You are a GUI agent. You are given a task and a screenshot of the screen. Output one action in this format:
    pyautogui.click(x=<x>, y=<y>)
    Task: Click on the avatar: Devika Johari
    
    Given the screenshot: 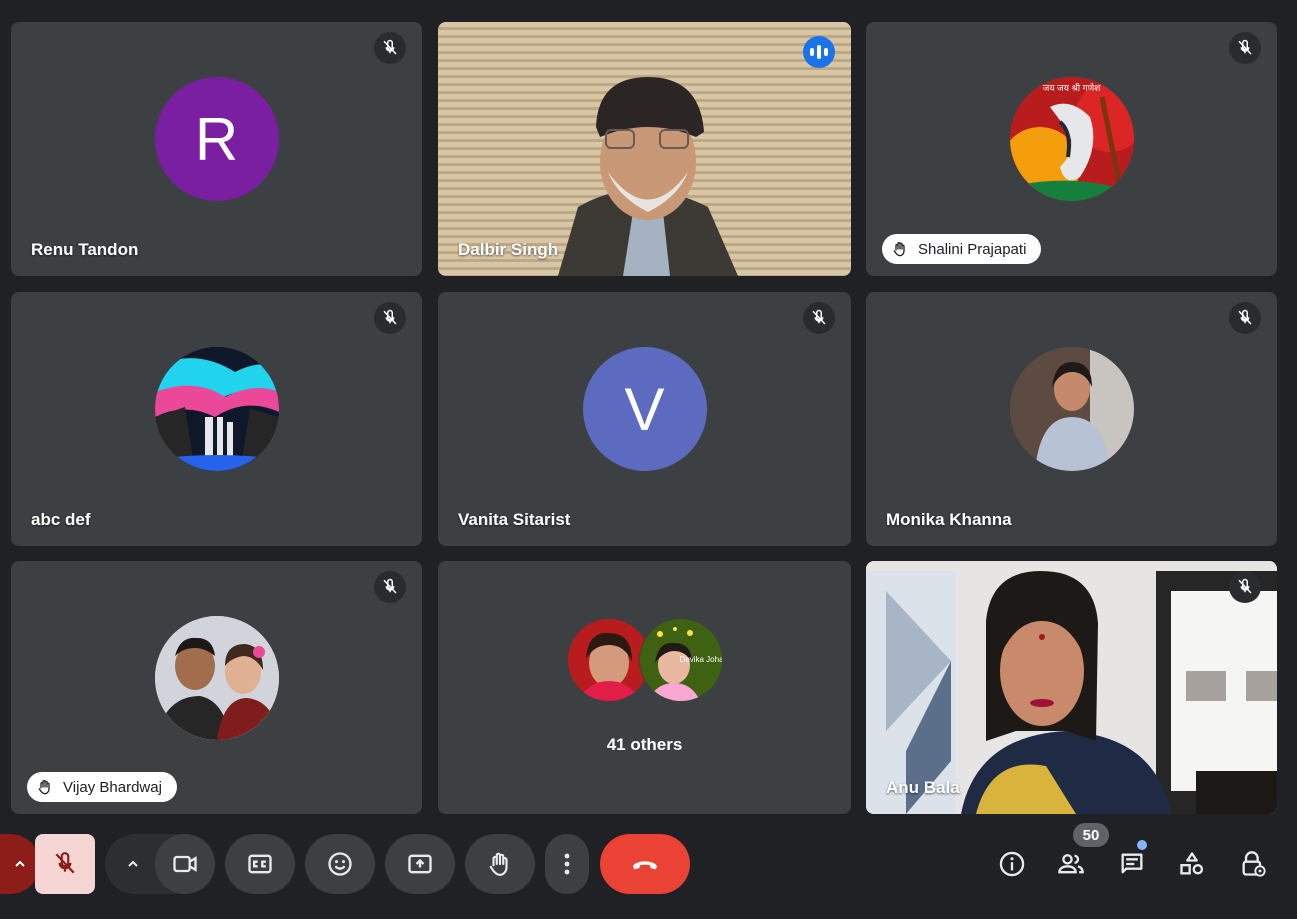 What is the action you would take?
    pyautogui.click(x=680, y=660)
    